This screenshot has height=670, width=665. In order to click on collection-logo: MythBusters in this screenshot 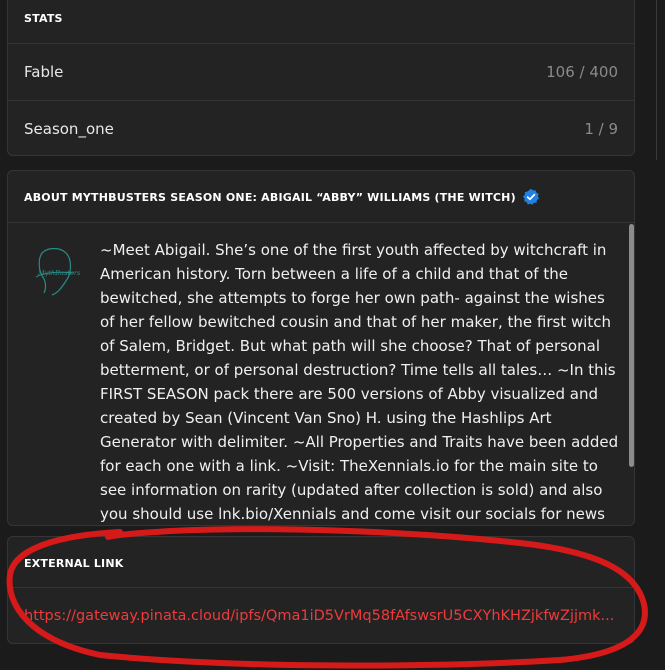, I will do `click(56, 271)`.